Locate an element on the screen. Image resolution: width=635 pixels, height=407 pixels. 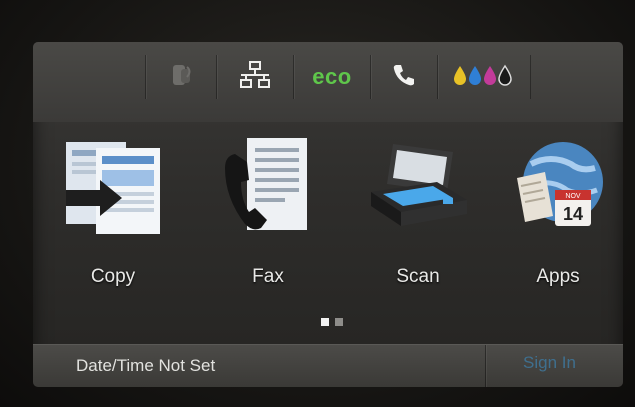
sign-in-button: Sign In is located at coordinates (549, 363).